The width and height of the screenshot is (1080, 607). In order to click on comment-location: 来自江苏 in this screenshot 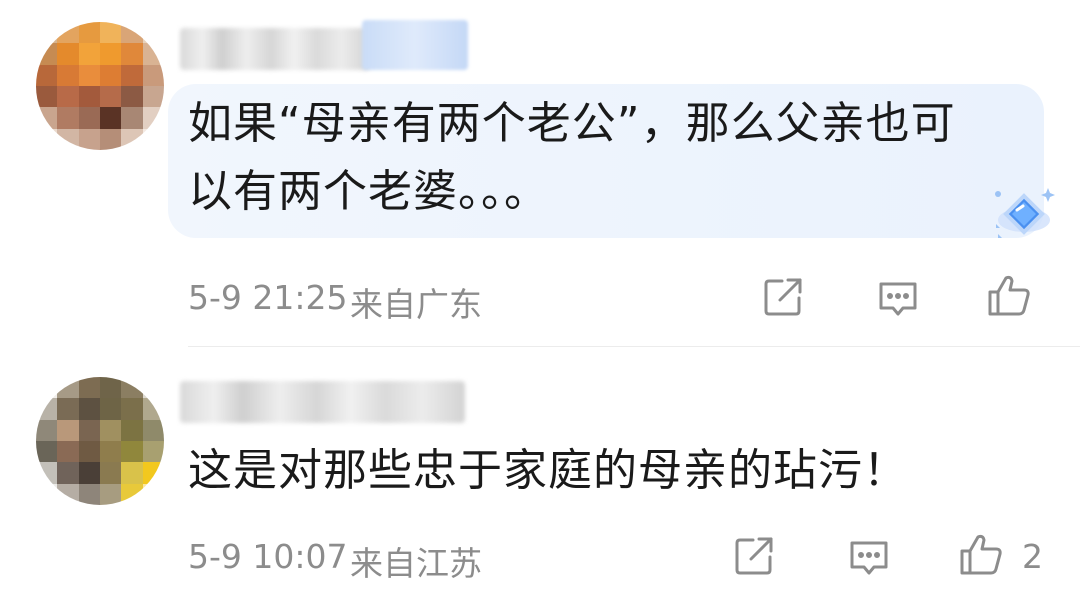, I will do `click(416, 563)`.